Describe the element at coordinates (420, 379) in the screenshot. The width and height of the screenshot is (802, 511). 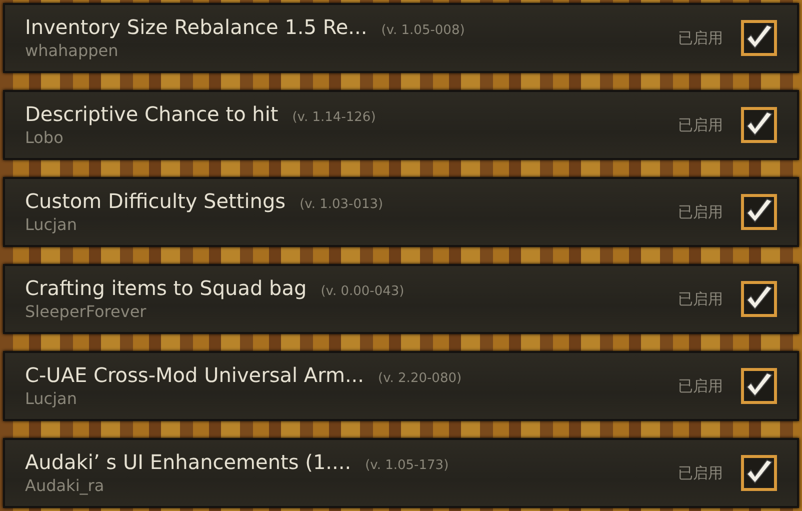
I see `mod-version: (v. 2.20-080)` at that location.